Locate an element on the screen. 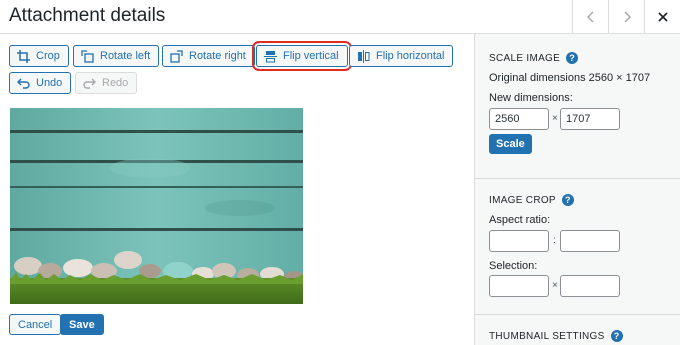 This screenshot has height=345, width=680. flip-horizontal-button: Flip horizontal is located at coordinates (401, 56).